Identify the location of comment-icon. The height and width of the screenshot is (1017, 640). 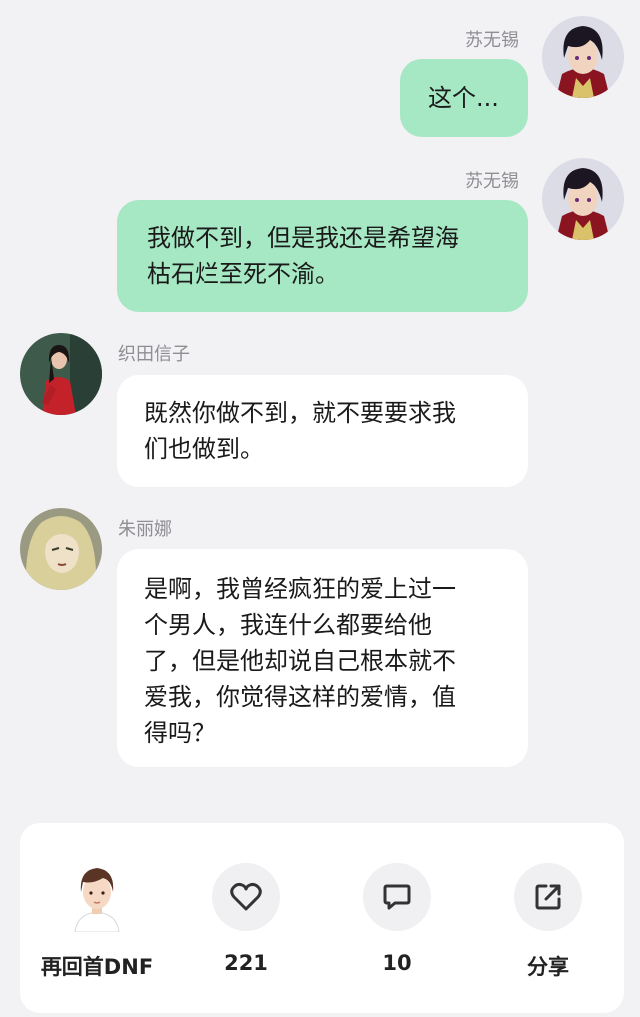
(397, 897).